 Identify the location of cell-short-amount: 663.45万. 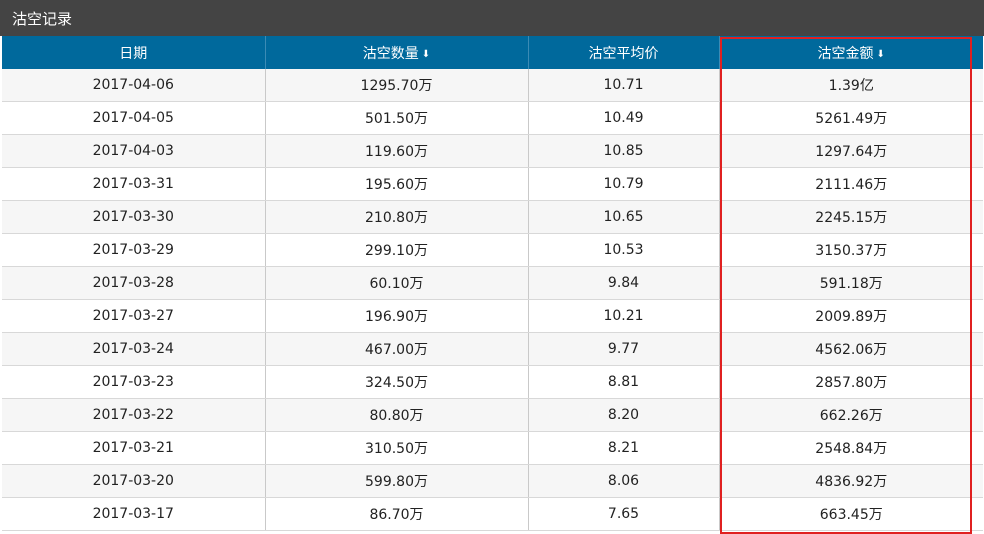
(851, 514).